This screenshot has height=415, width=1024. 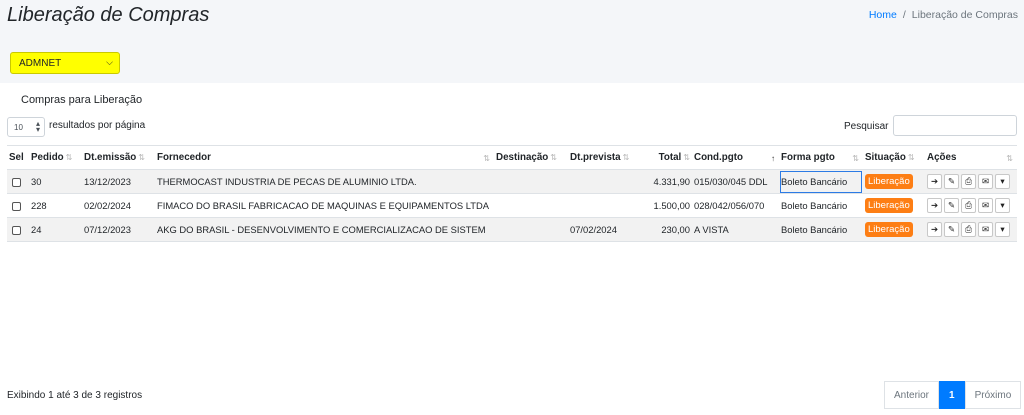 I want to click on col-destinacao: Destinação ⇅, so click(x=531, y=157).